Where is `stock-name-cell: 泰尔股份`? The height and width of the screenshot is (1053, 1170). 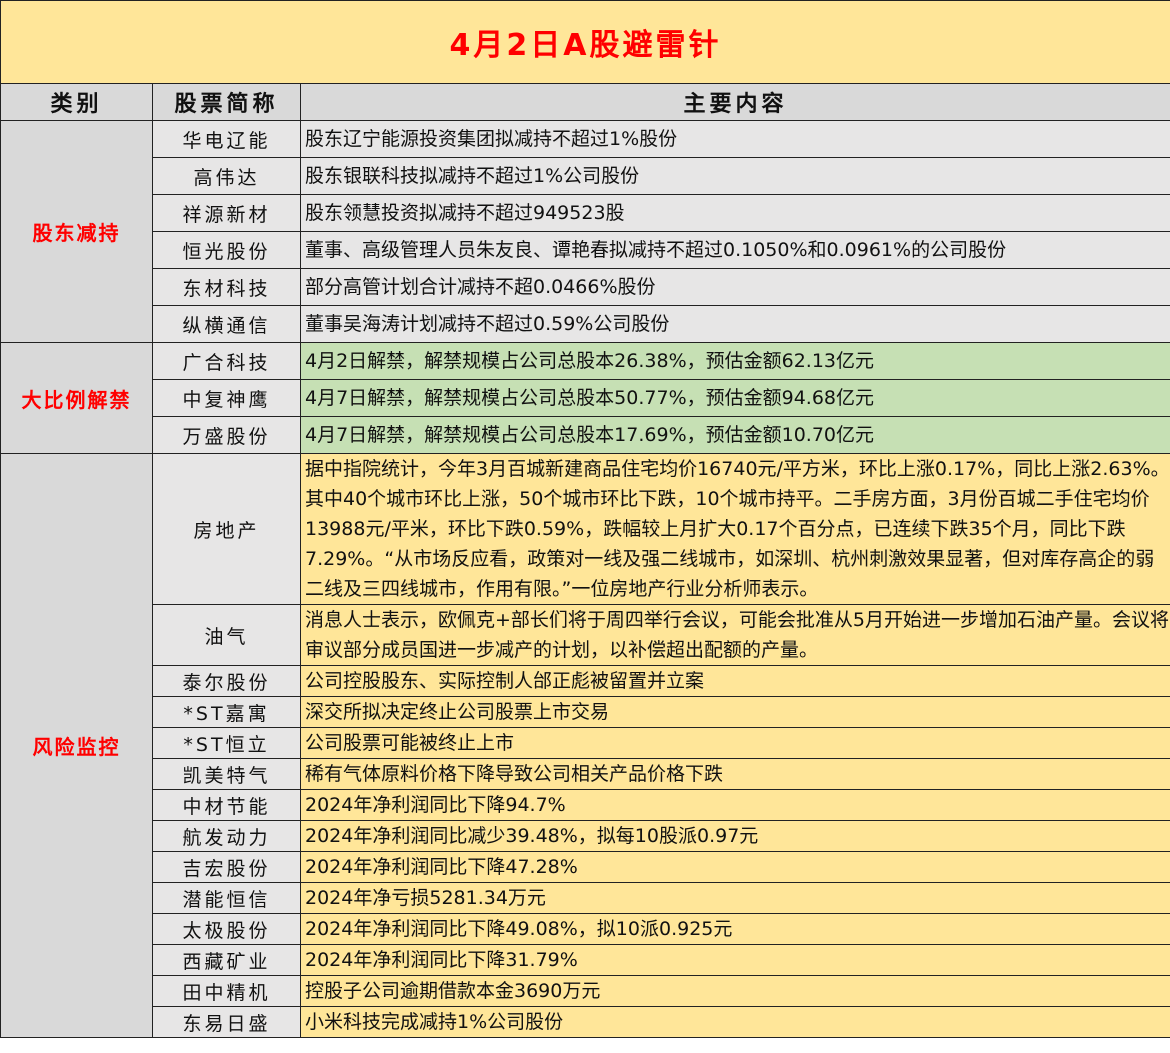
stock-name-cell: 泰尔股份 is located at coordinates (226, 681).